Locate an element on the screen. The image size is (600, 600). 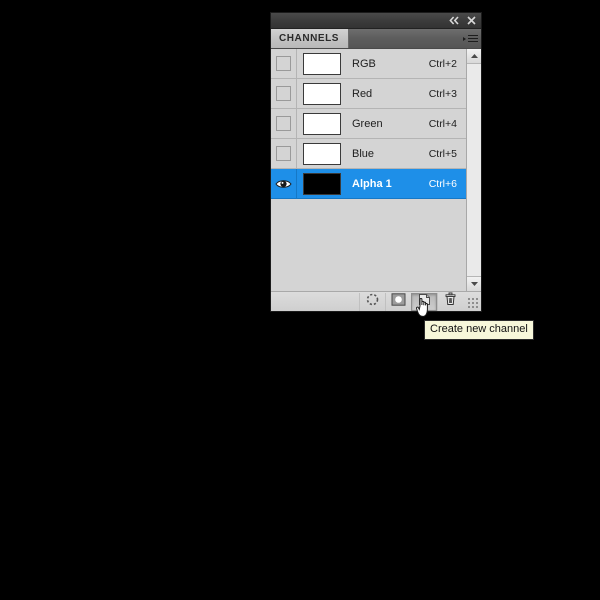
panel-title-bar-buttons is located at coordinates (463, 20).